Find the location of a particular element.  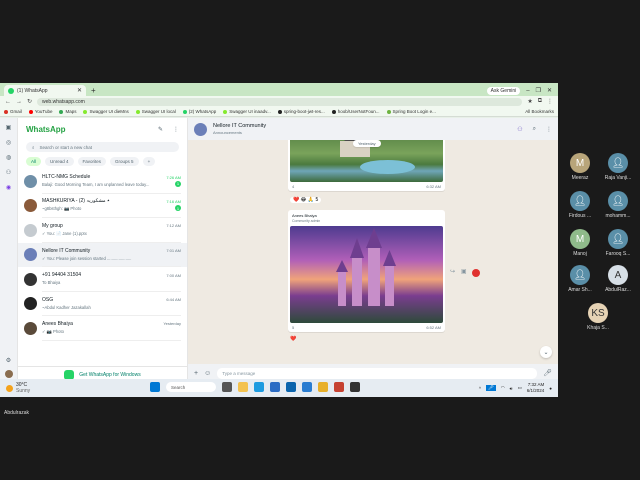

mic-tray-icon: 🎤︎ is located at coordinates (490, 388).